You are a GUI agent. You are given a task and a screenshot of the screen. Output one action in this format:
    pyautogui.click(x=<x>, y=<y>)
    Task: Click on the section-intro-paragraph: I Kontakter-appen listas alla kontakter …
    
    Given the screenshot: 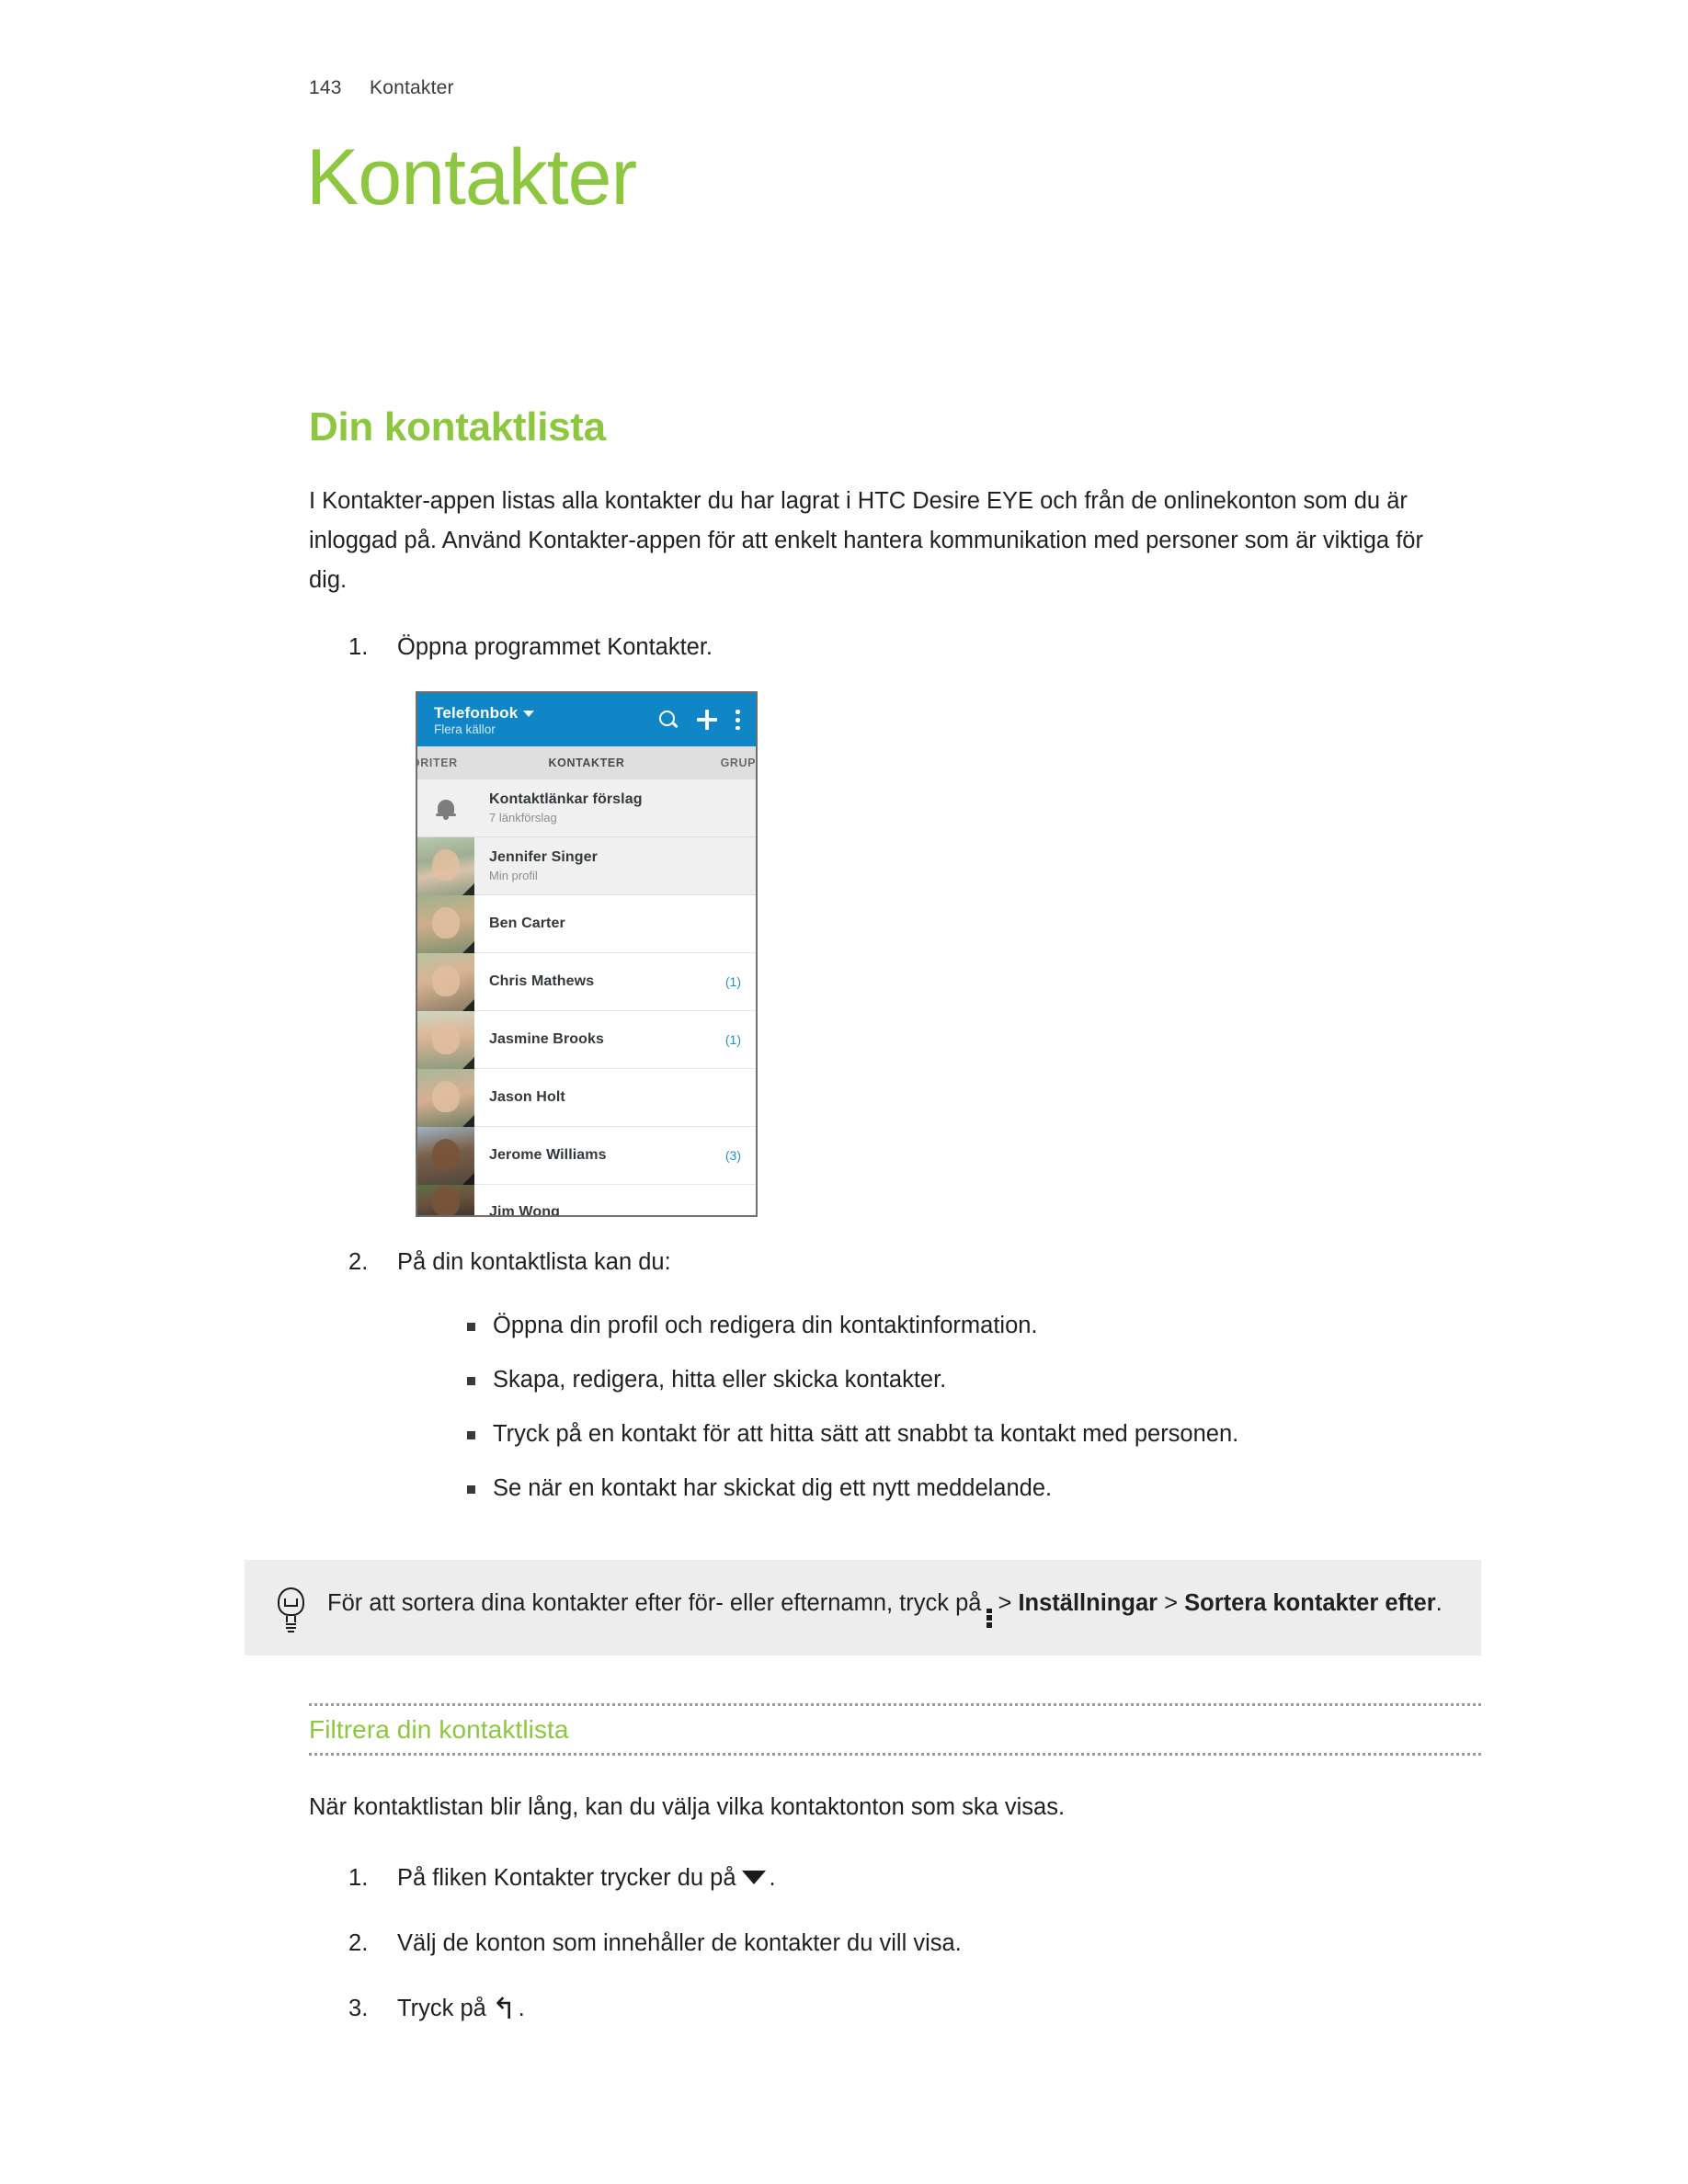 What is the action you would take?
    pyautogui.click(x=866, y=541)
    